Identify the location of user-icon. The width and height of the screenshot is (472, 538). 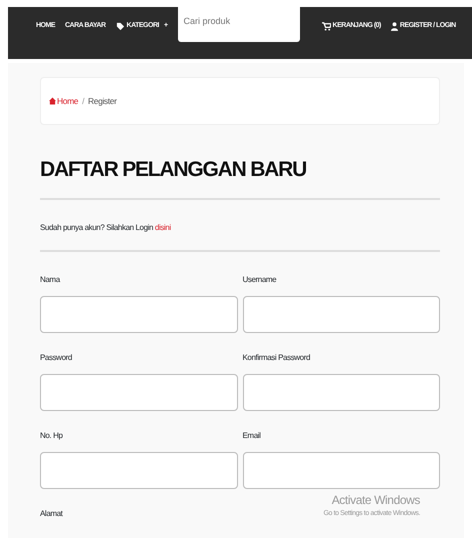
(394, 26).